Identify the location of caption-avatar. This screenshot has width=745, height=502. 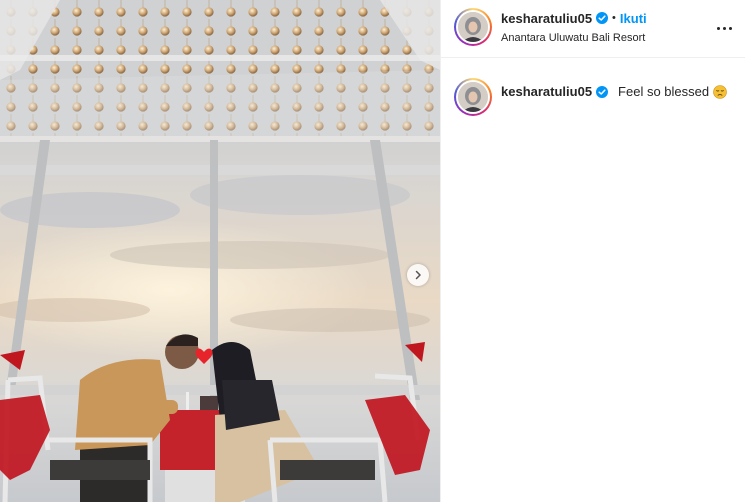
(473, 97).